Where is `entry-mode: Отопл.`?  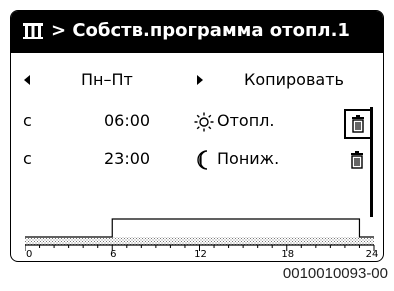 entry-mode: Отопл. is located at coordinates (245, 120).